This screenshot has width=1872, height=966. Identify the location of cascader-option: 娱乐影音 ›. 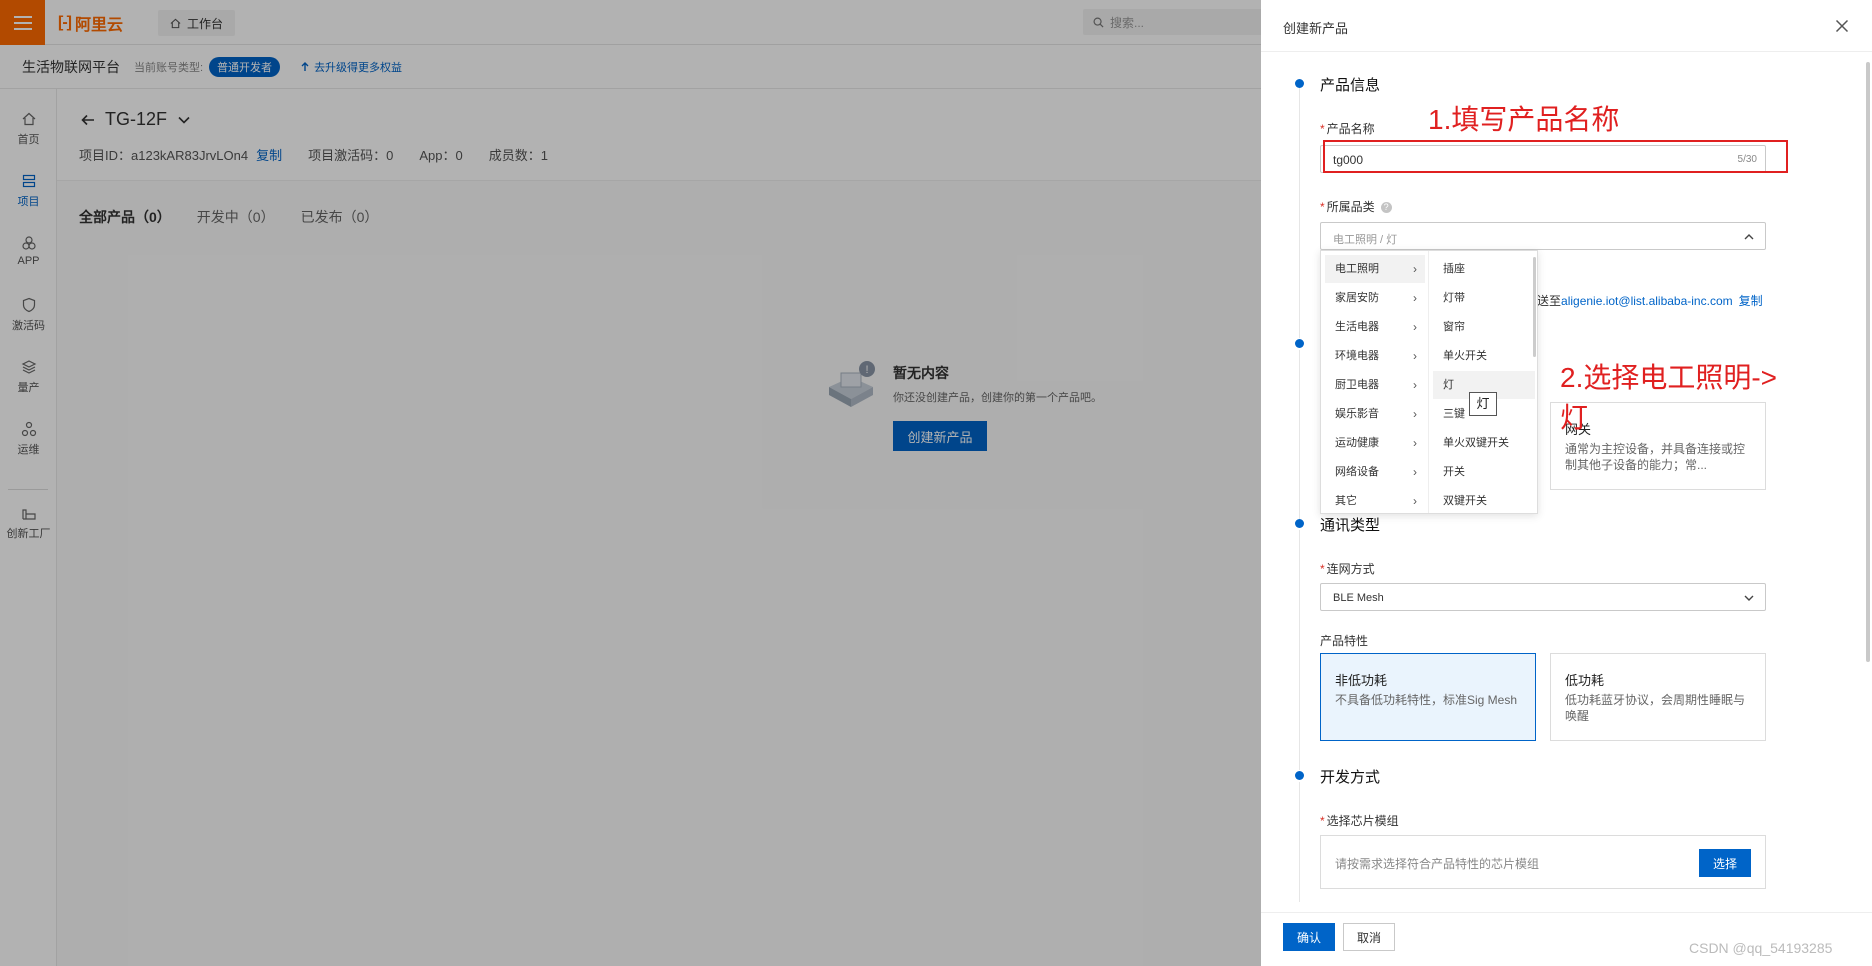
(1375, 414).